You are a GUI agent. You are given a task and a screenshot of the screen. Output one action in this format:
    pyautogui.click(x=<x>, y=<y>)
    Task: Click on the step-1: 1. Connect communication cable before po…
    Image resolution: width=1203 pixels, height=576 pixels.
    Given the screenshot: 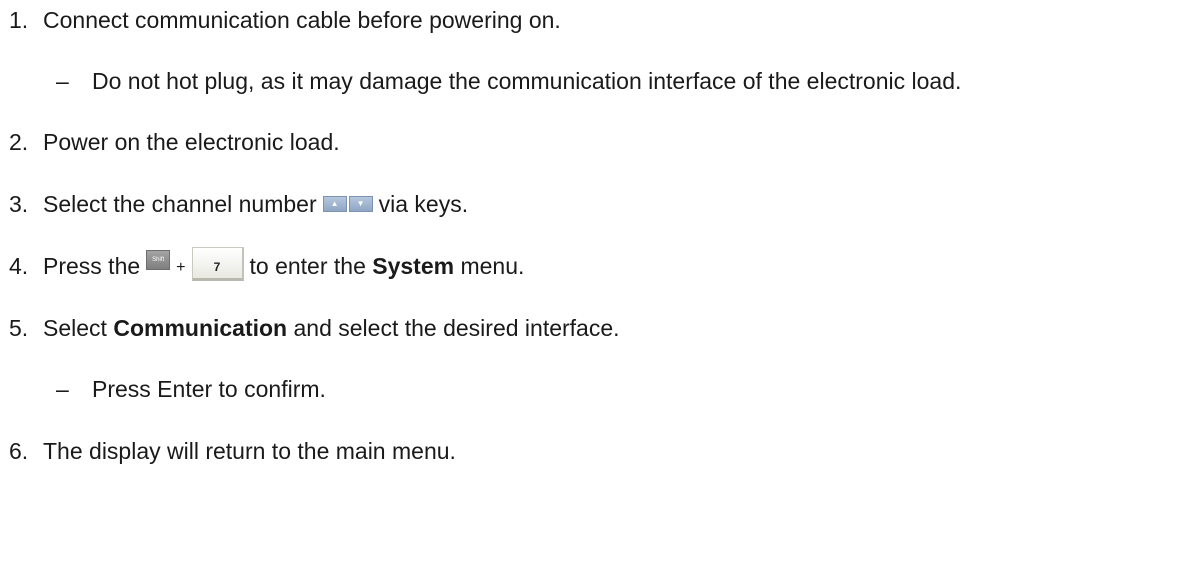 What is the action you would take?
    pyautogui.click(x=280, y=20)
    